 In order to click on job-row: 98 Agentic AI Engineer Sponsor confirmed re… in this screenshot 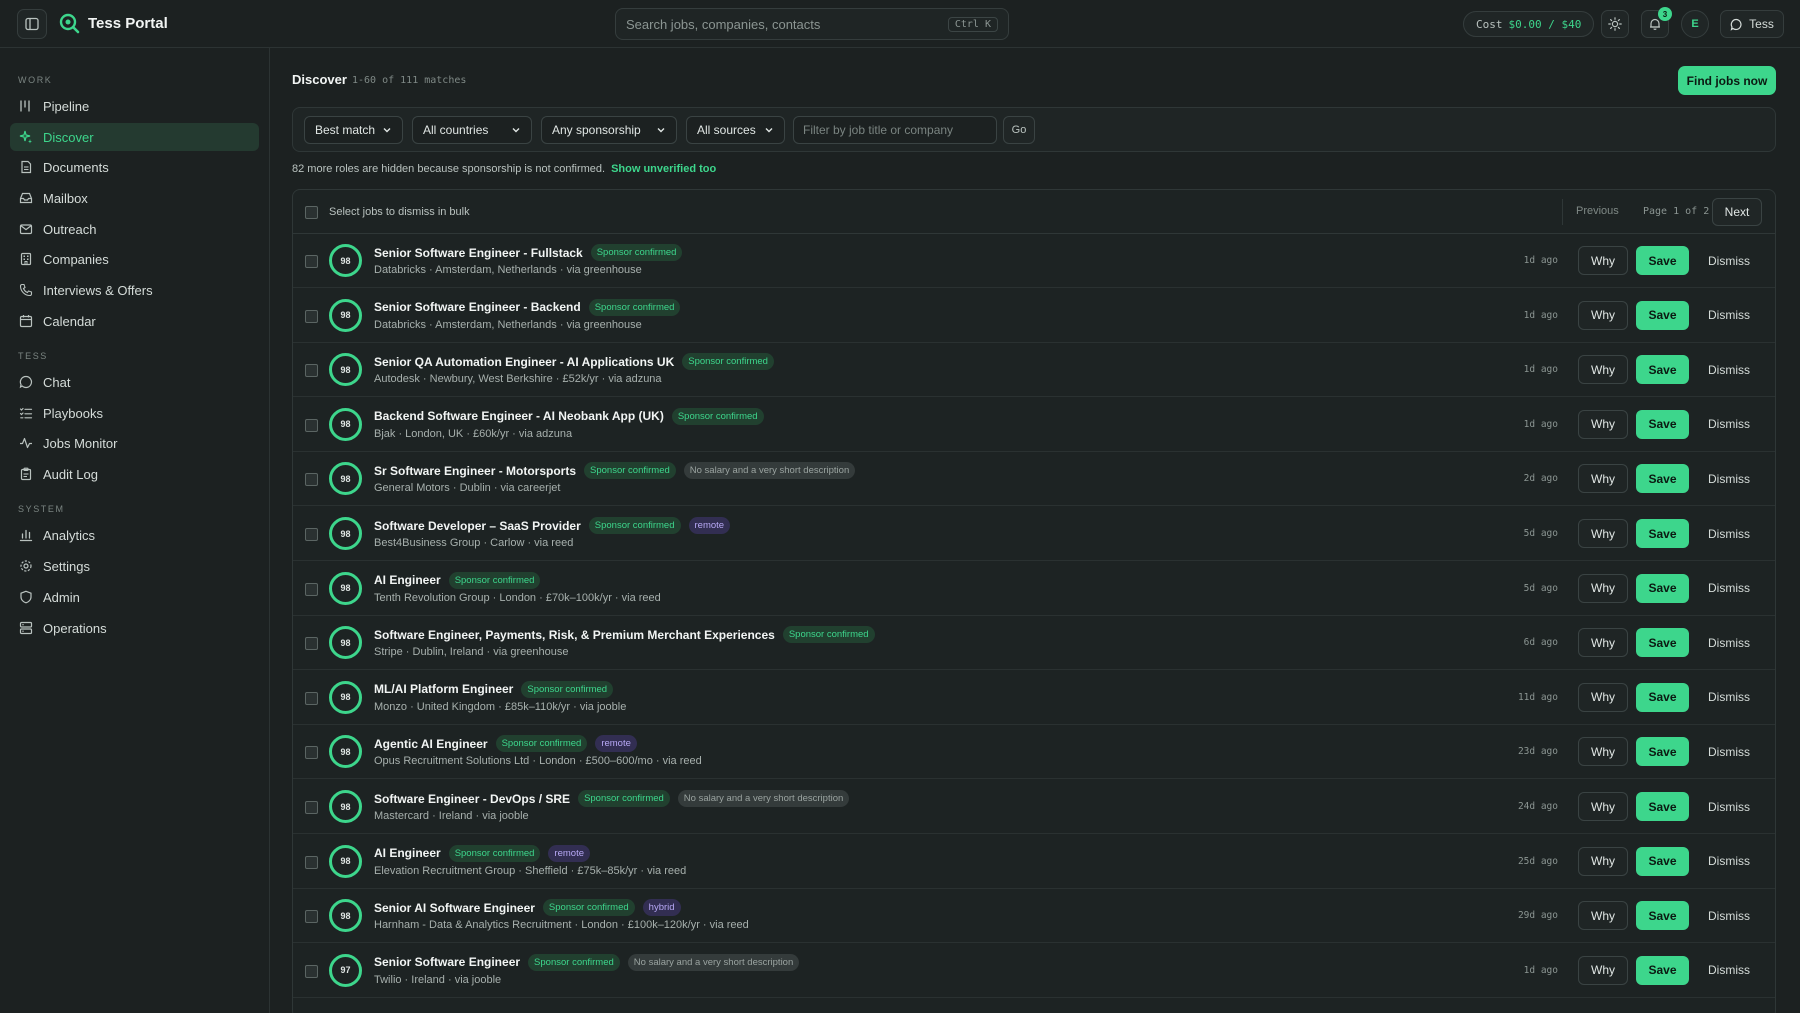, I will do `click(1034, 752)`.